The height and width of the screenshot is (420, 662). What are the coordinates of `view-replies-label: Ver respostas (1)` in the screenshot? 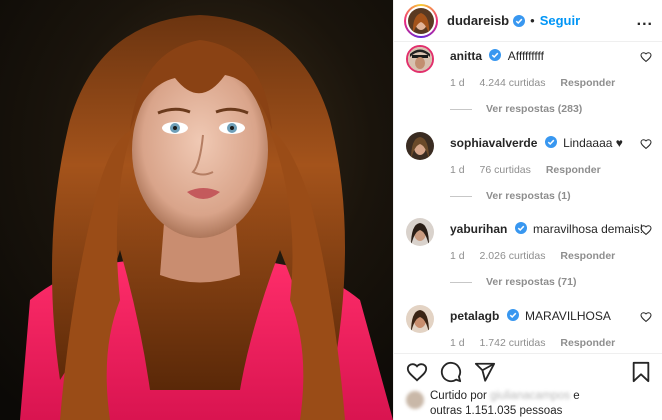 It's located at (528, 196).